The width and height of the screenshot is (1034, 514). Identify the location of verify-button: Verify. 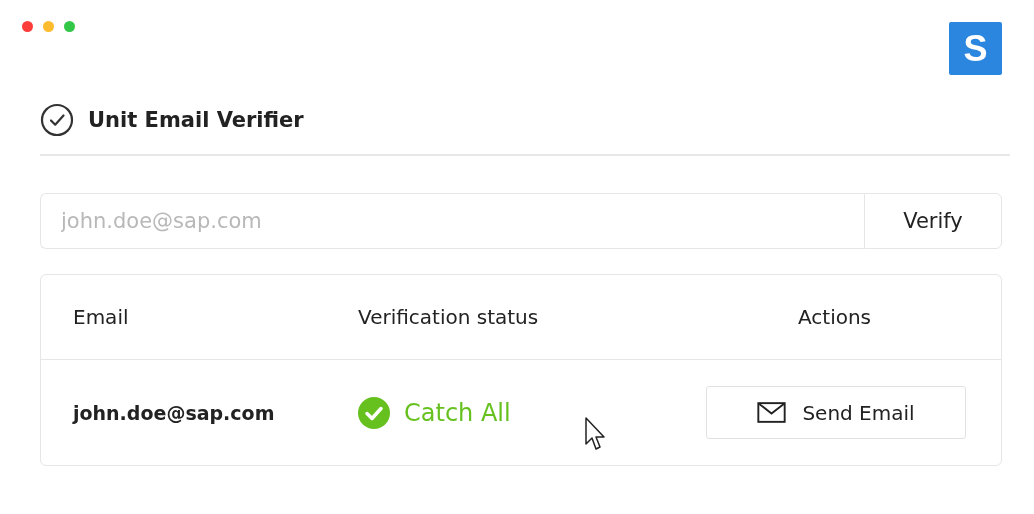
(933, 221).